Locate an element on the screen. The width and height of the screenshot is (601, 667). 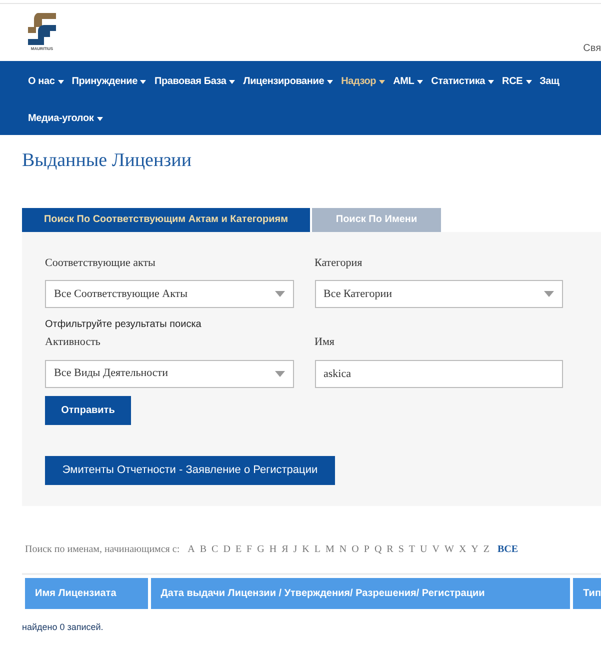
submit-button: Отправить is located at coordinates (88, 410).